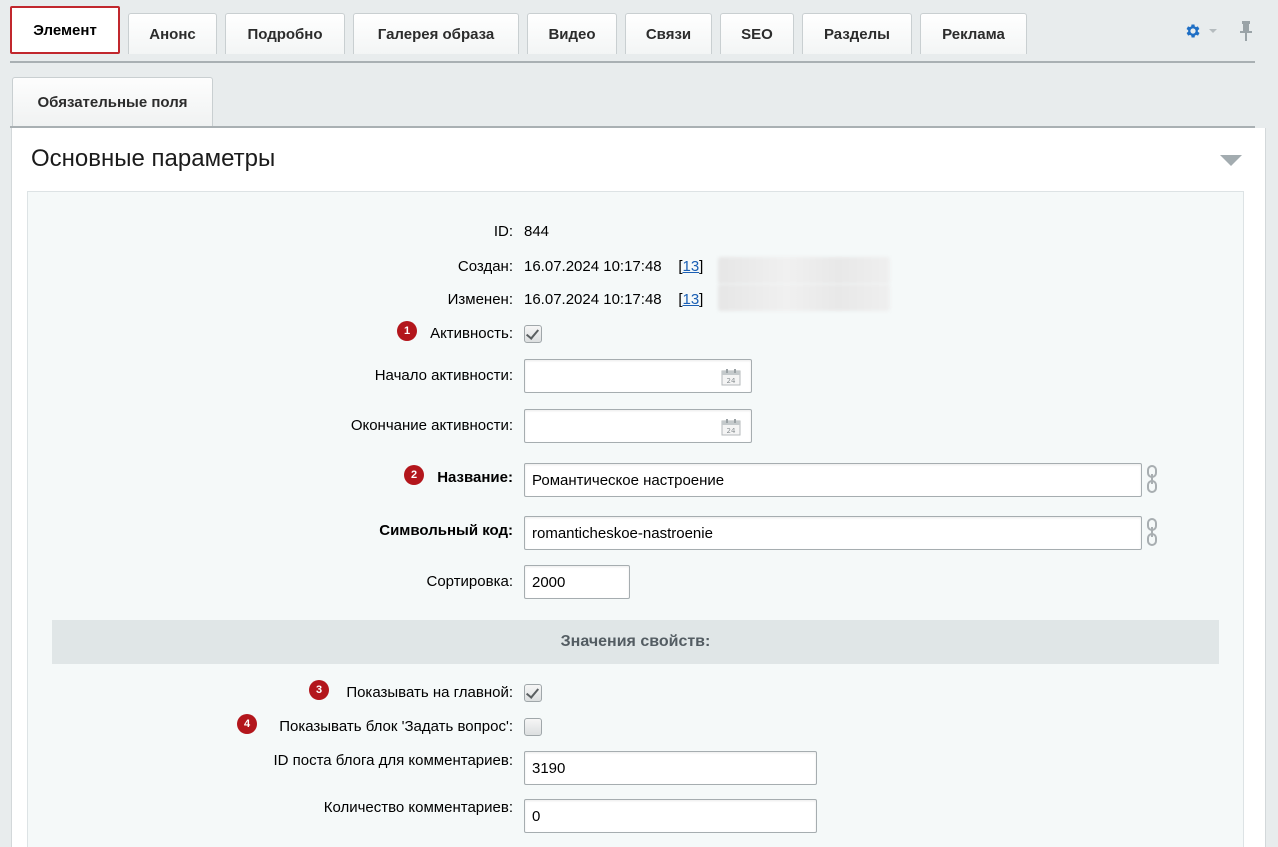  I want to click on sort-label: Сортировка:, so click(470, 581).